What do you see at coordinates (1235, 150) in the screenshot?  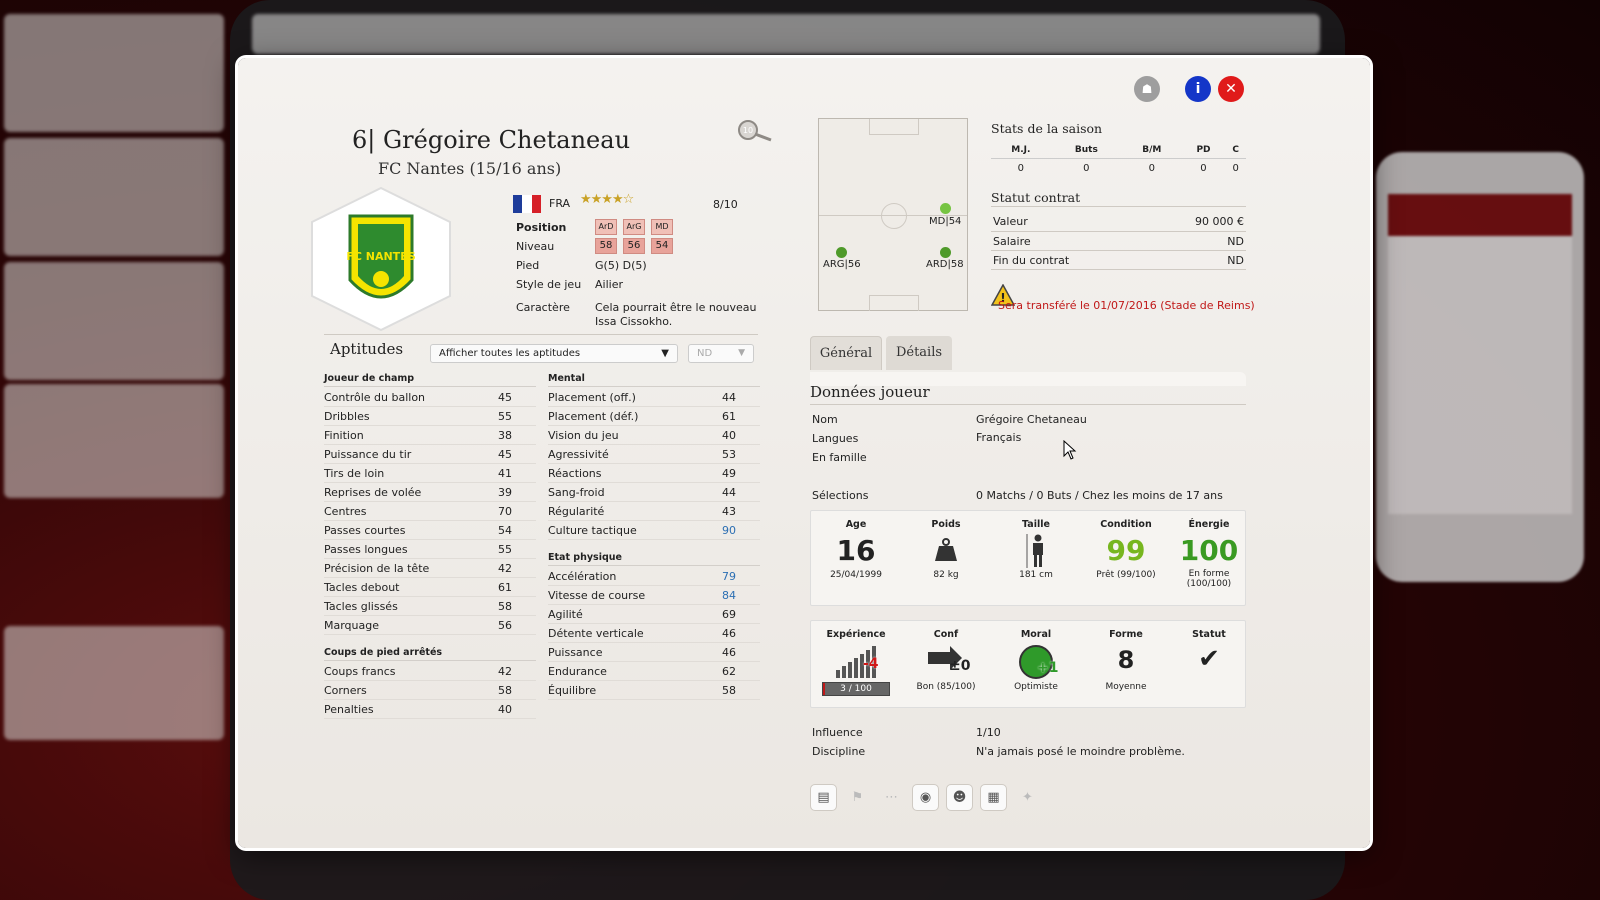 I see `season-stat-header: C` at bounding box center [1235, 150].